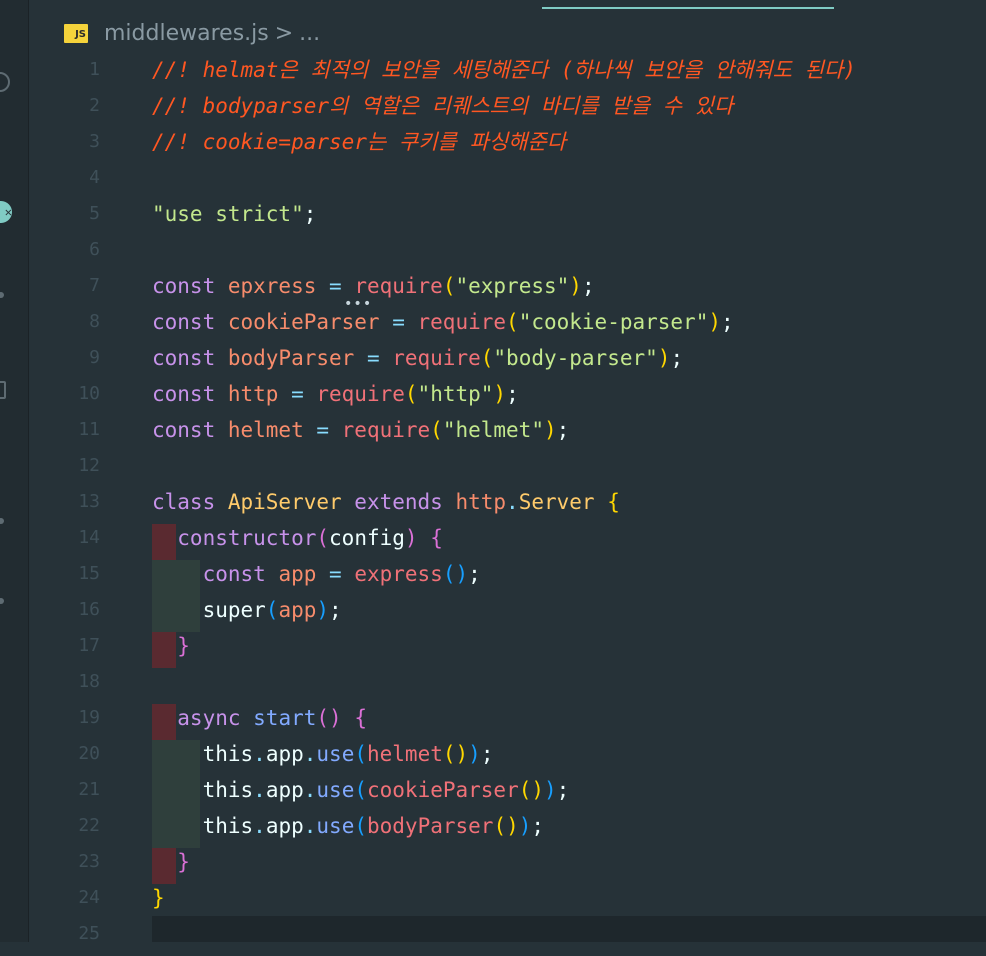 This screenshot has height=956, width=986. What do you see at coordinates (89, 393) in the screenshot?
I see `line-number: 10` at bounding box center [89, 393].